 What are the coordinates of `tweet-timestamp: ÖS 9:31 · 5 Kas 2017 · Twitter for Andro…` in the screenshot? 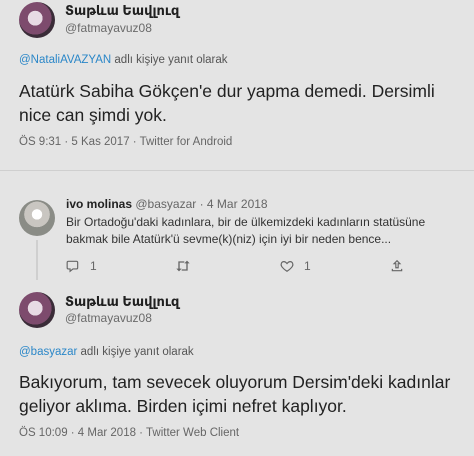 It's located at (125, 142).